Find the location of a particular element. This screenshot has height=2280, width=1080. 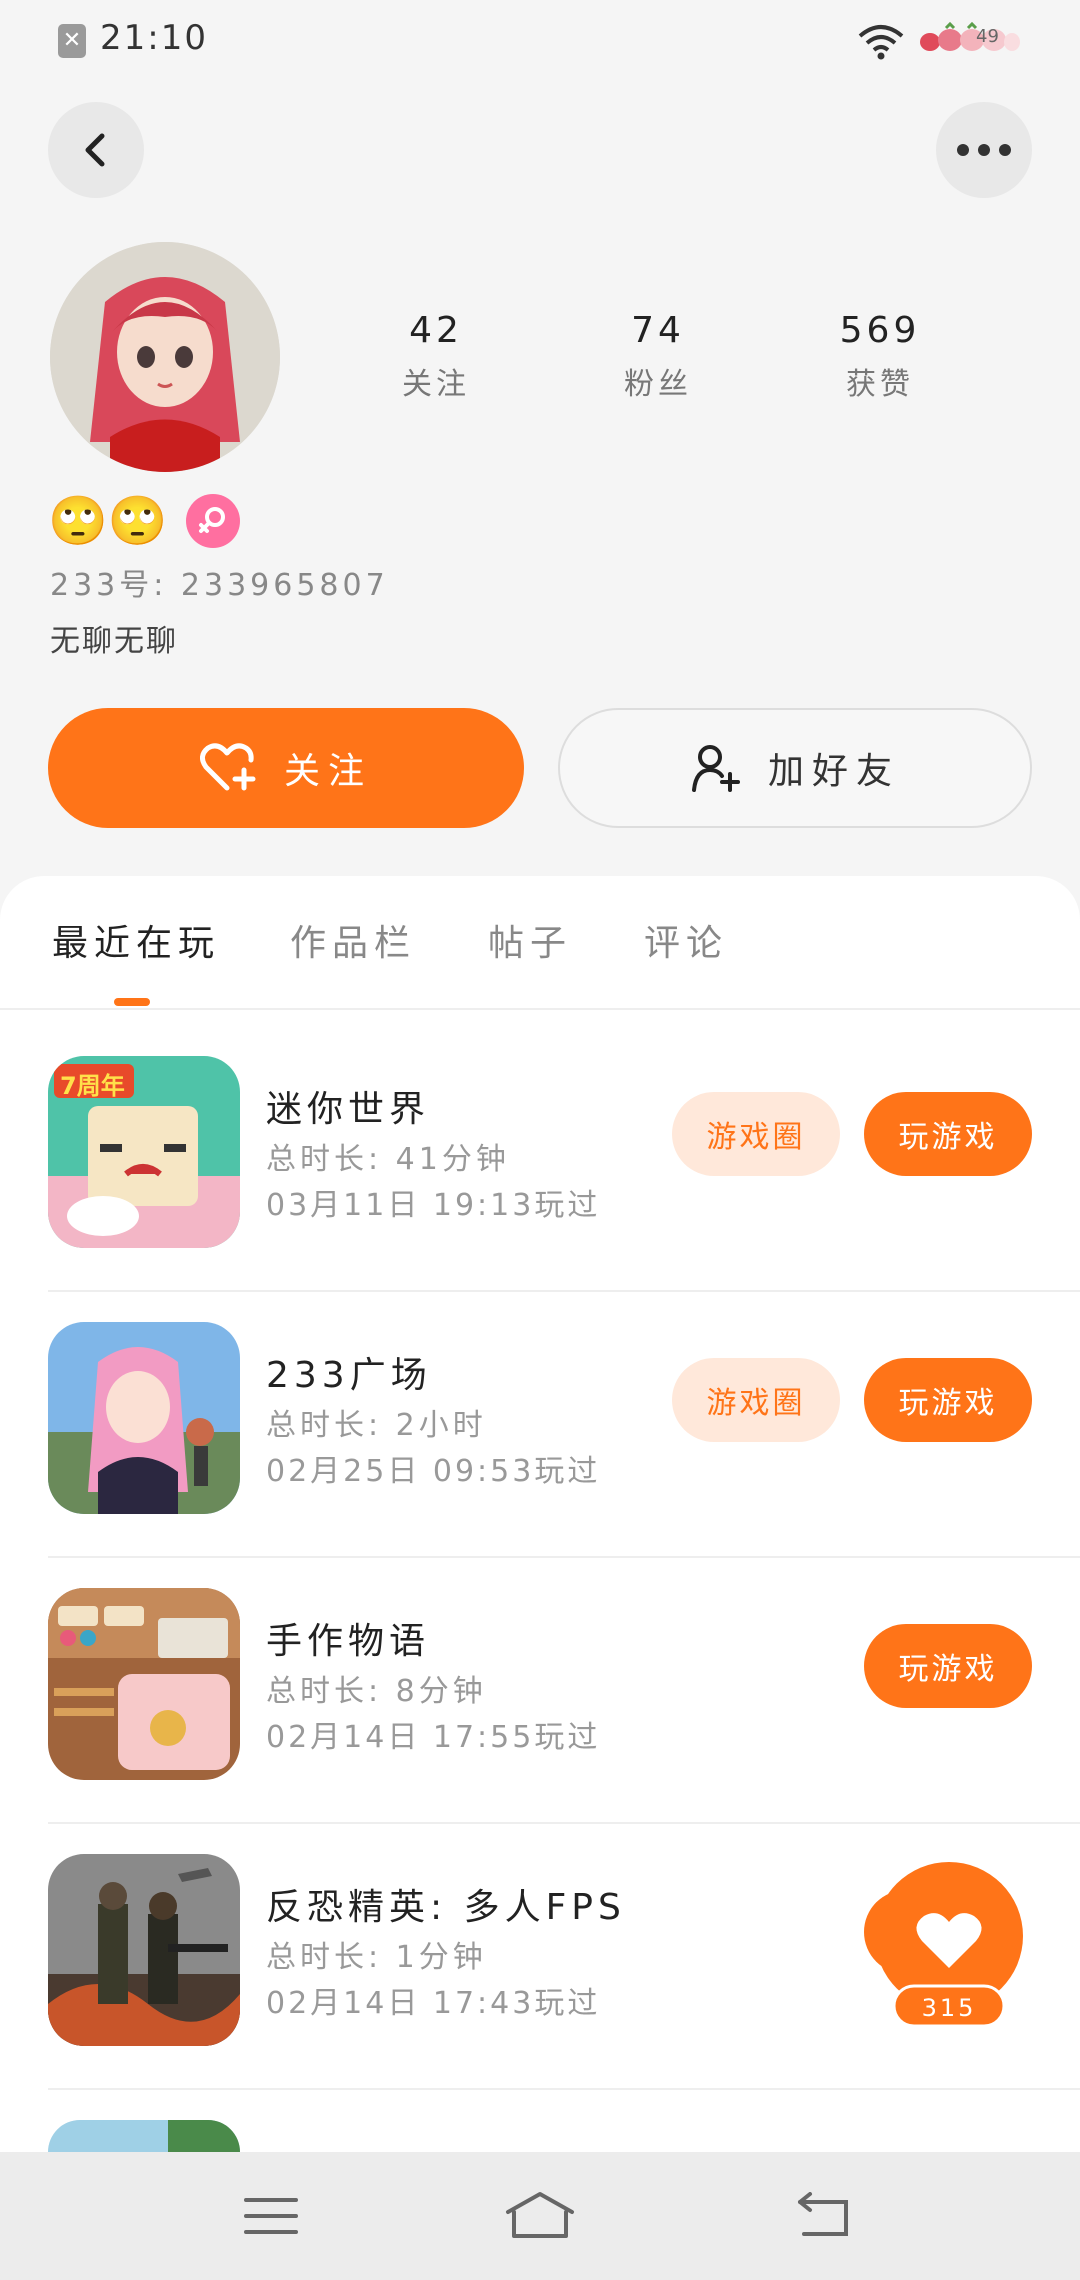

floating-like-button: 315 is located at coordinates (949, 1956).